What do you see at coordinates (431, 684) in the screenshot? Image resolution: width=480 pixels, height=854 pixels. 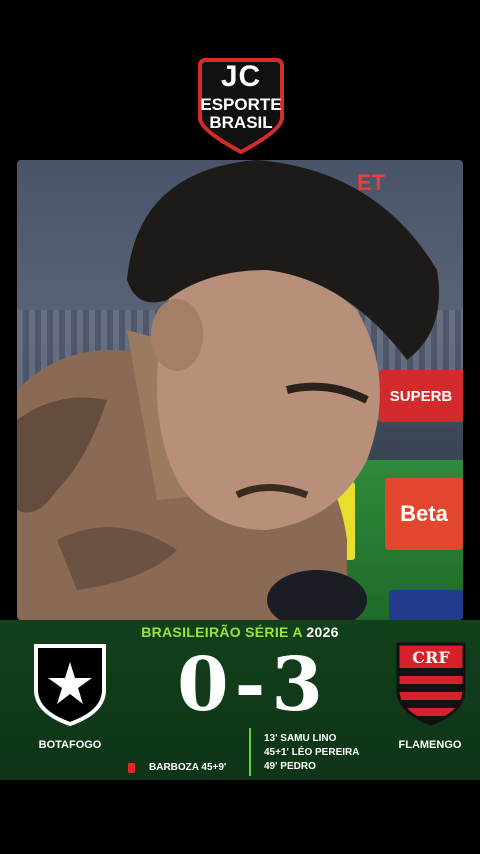 I see `flamengo-crest-icon: CRF` at bounding box center [431, 684].